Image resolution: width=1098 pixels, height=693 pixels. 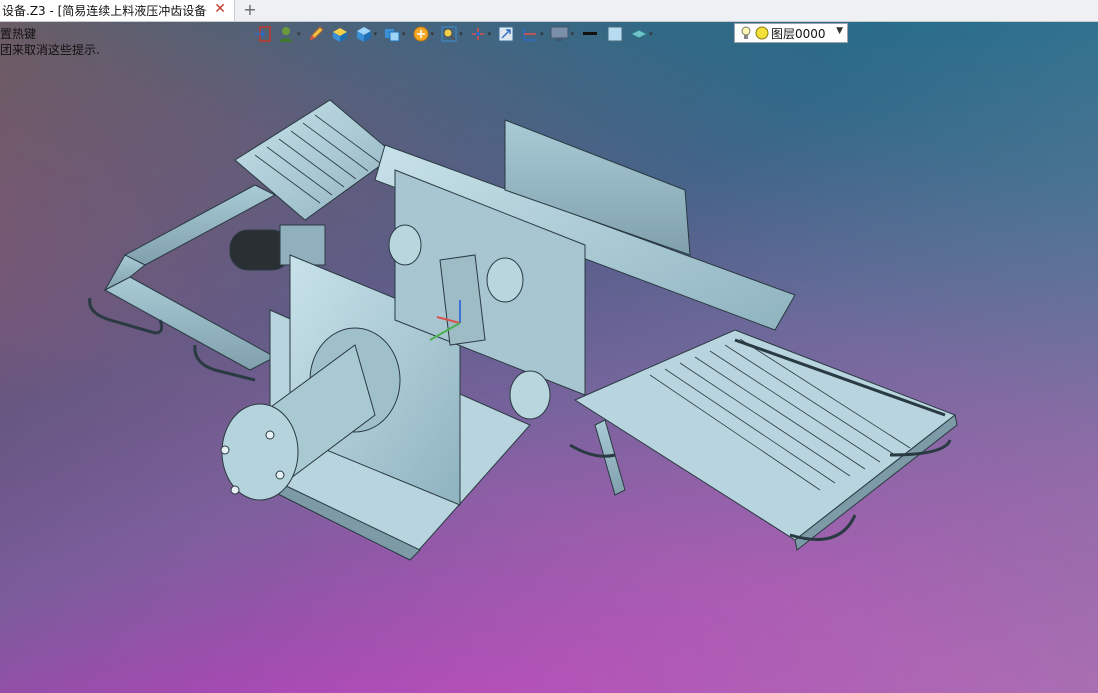 I want to click on document-tab-title: 设备.Z3 - [简易连续上料液压冲齿设备], so click(x=104, y=11).